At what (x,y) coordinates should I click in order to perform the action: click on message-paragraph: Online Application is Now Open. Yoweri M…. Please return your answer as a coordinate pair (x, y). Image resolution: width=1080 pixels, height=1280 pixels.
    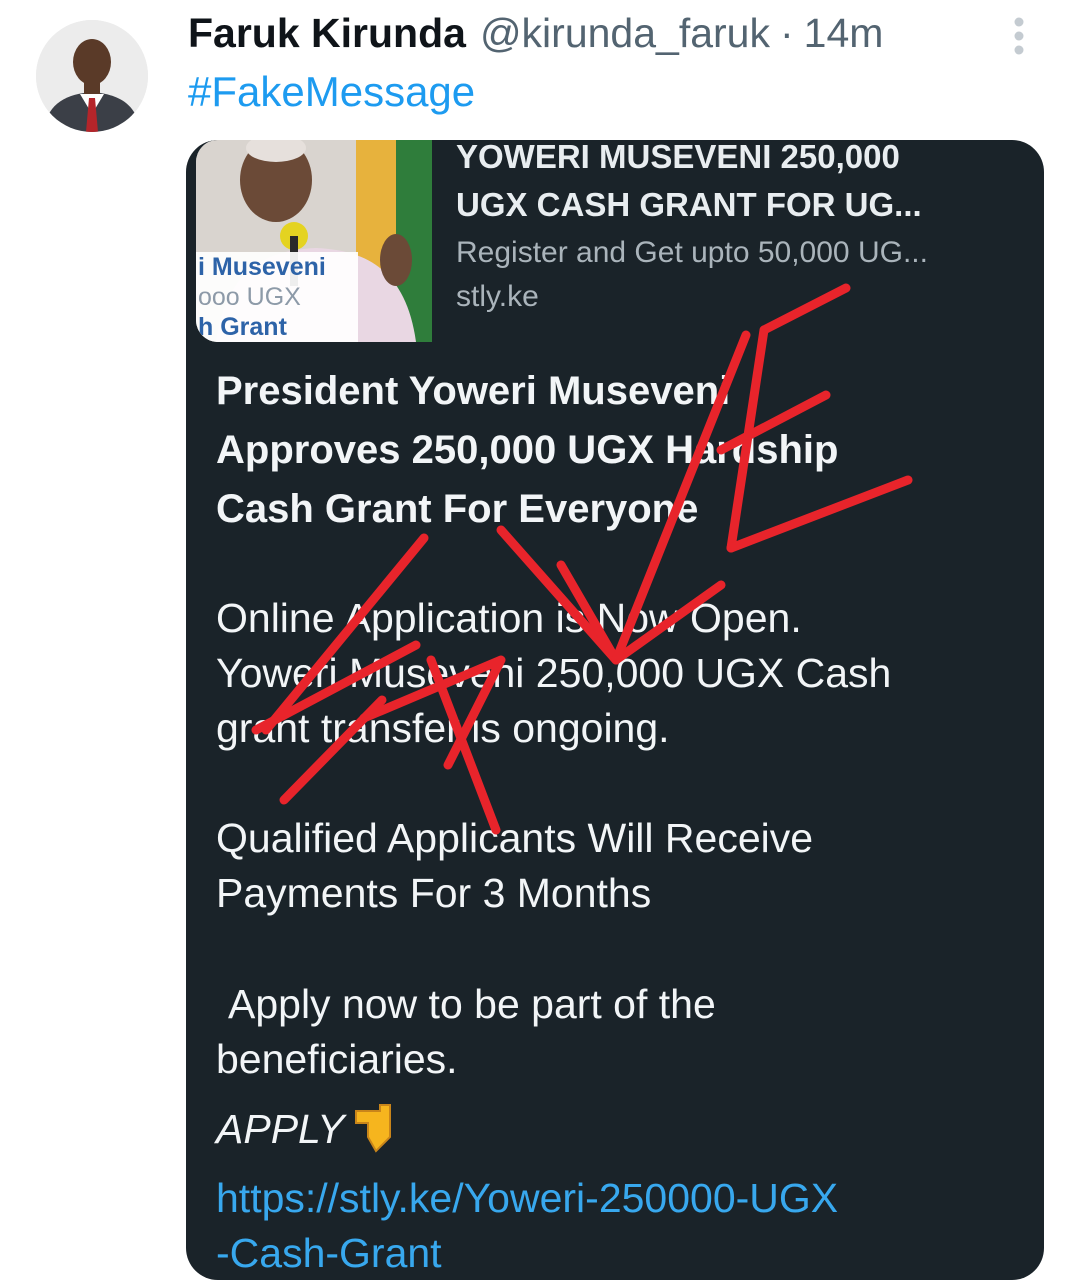
    Looking at the image, I should click on (621, 673).